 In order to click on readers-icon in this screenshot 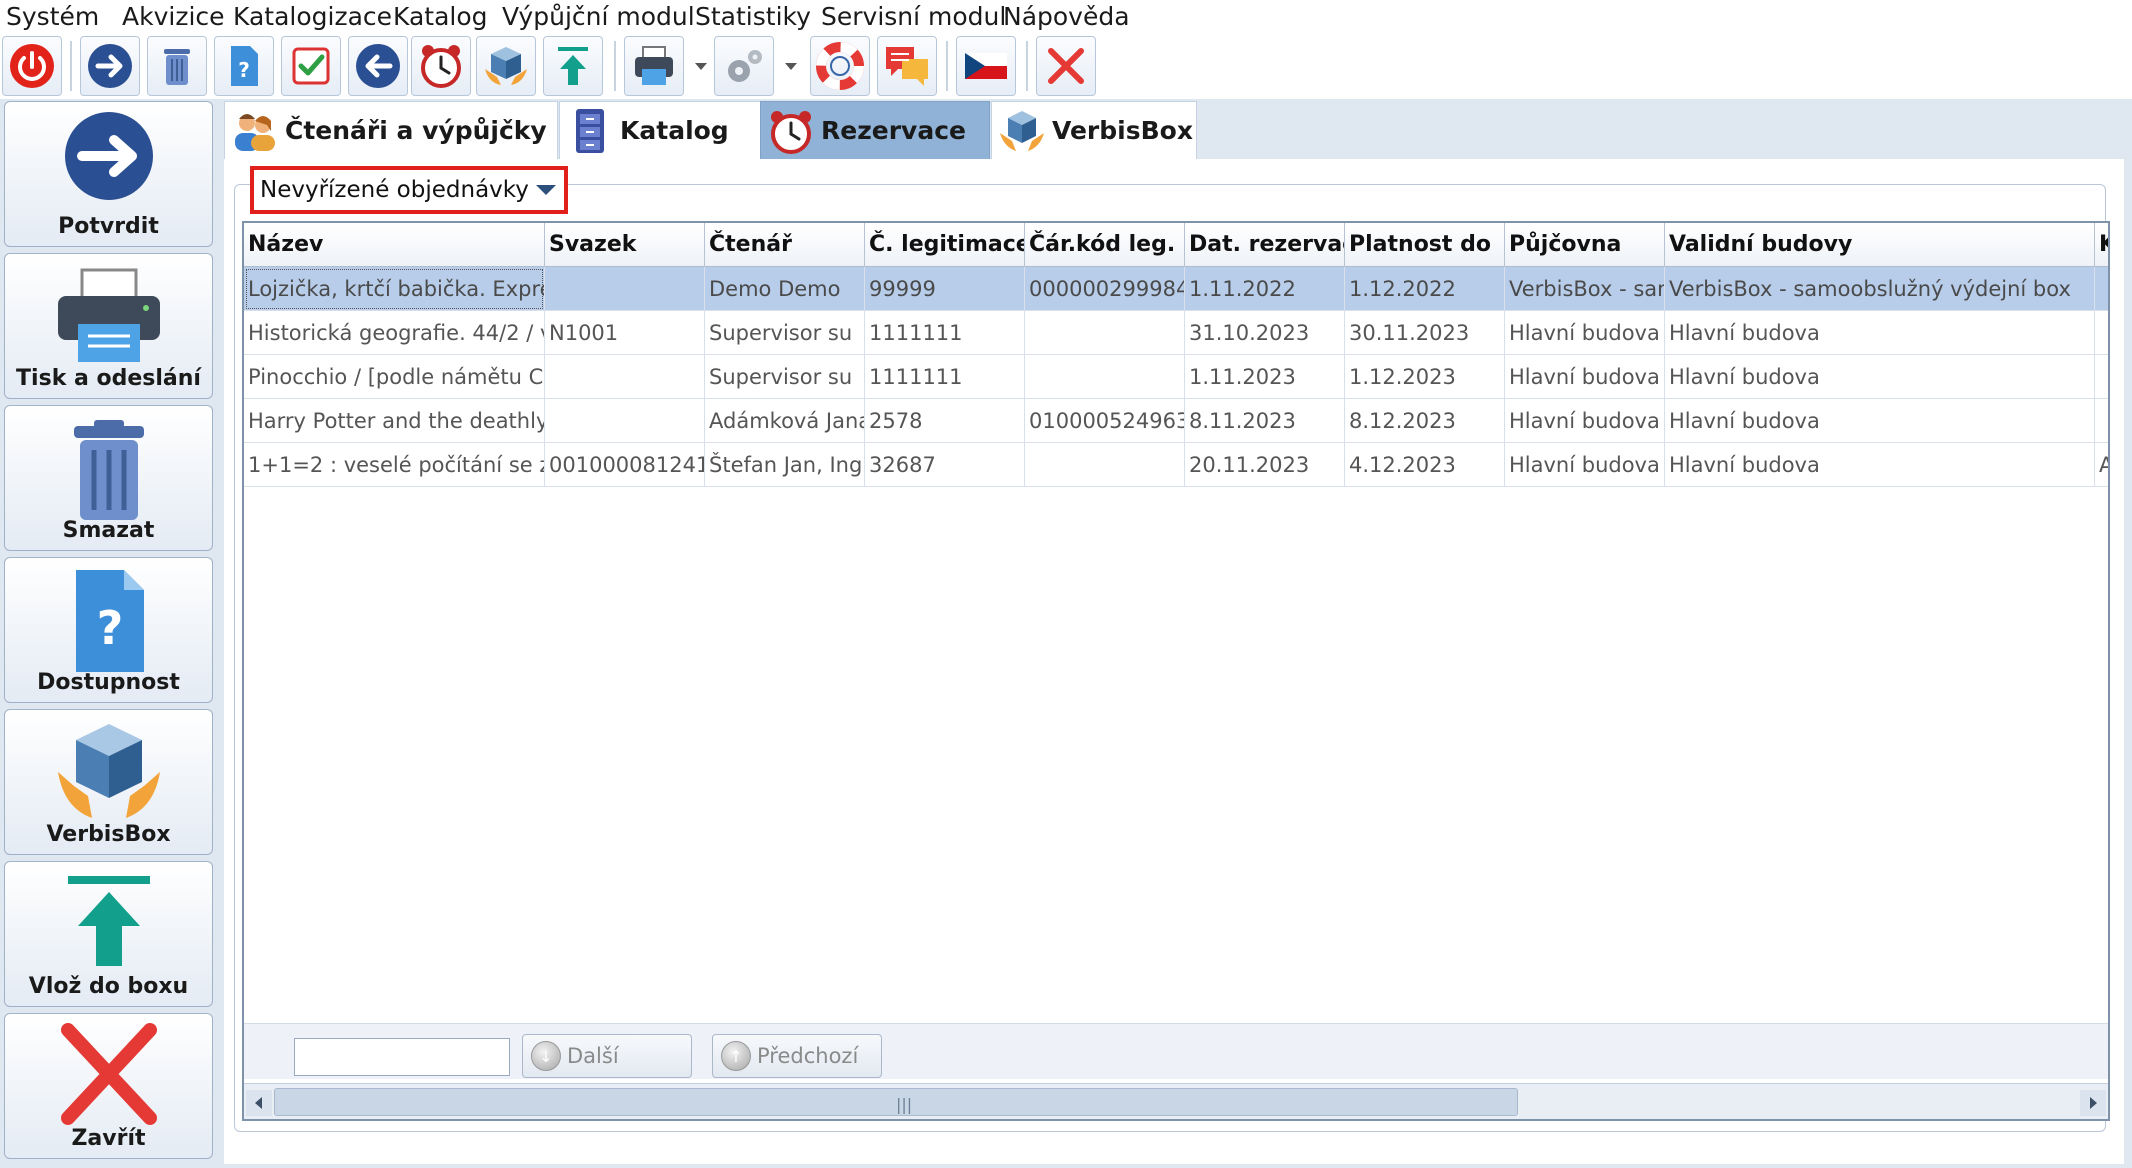, I will do `click(255, 132)`.